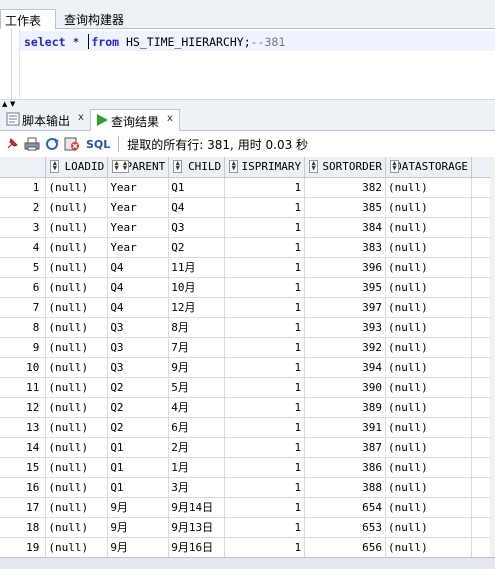  I want to click on table-row: 9 (null) Q3 7月 1 392 (null), so click(247, 347).